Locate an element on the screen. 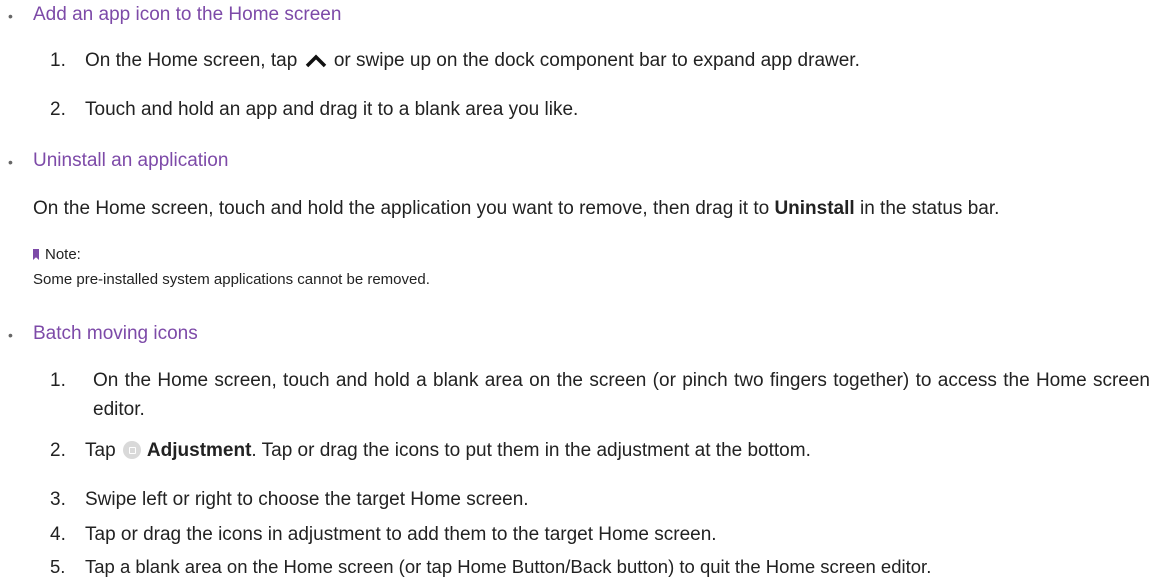 Image resolution: width=1158 pixels, height=582 pixels. bookmark-icon is located at coordinates (36, 254).